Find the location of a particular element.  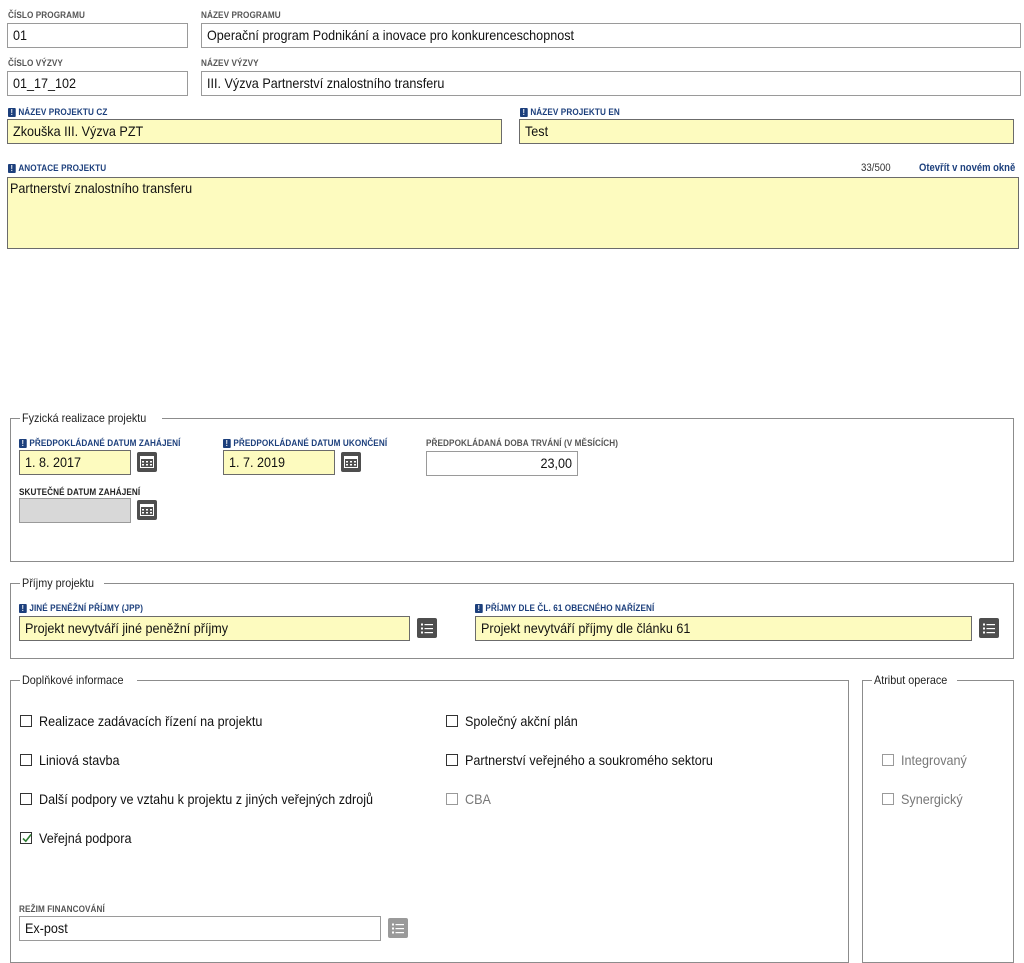

operation-attribute-section: Atribut operace is located at coordinates (938, 818).